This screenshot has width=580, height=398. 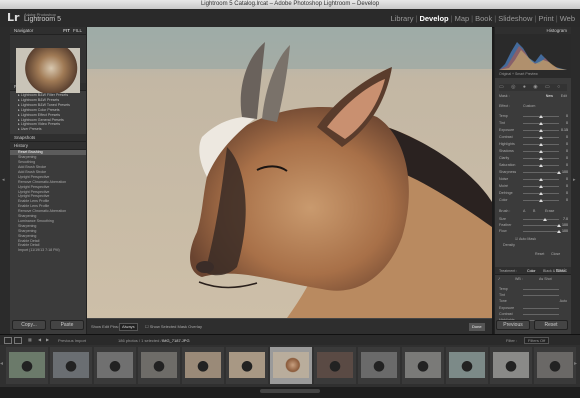 I want to click on brush-b: B, so click(x=534, y=211).